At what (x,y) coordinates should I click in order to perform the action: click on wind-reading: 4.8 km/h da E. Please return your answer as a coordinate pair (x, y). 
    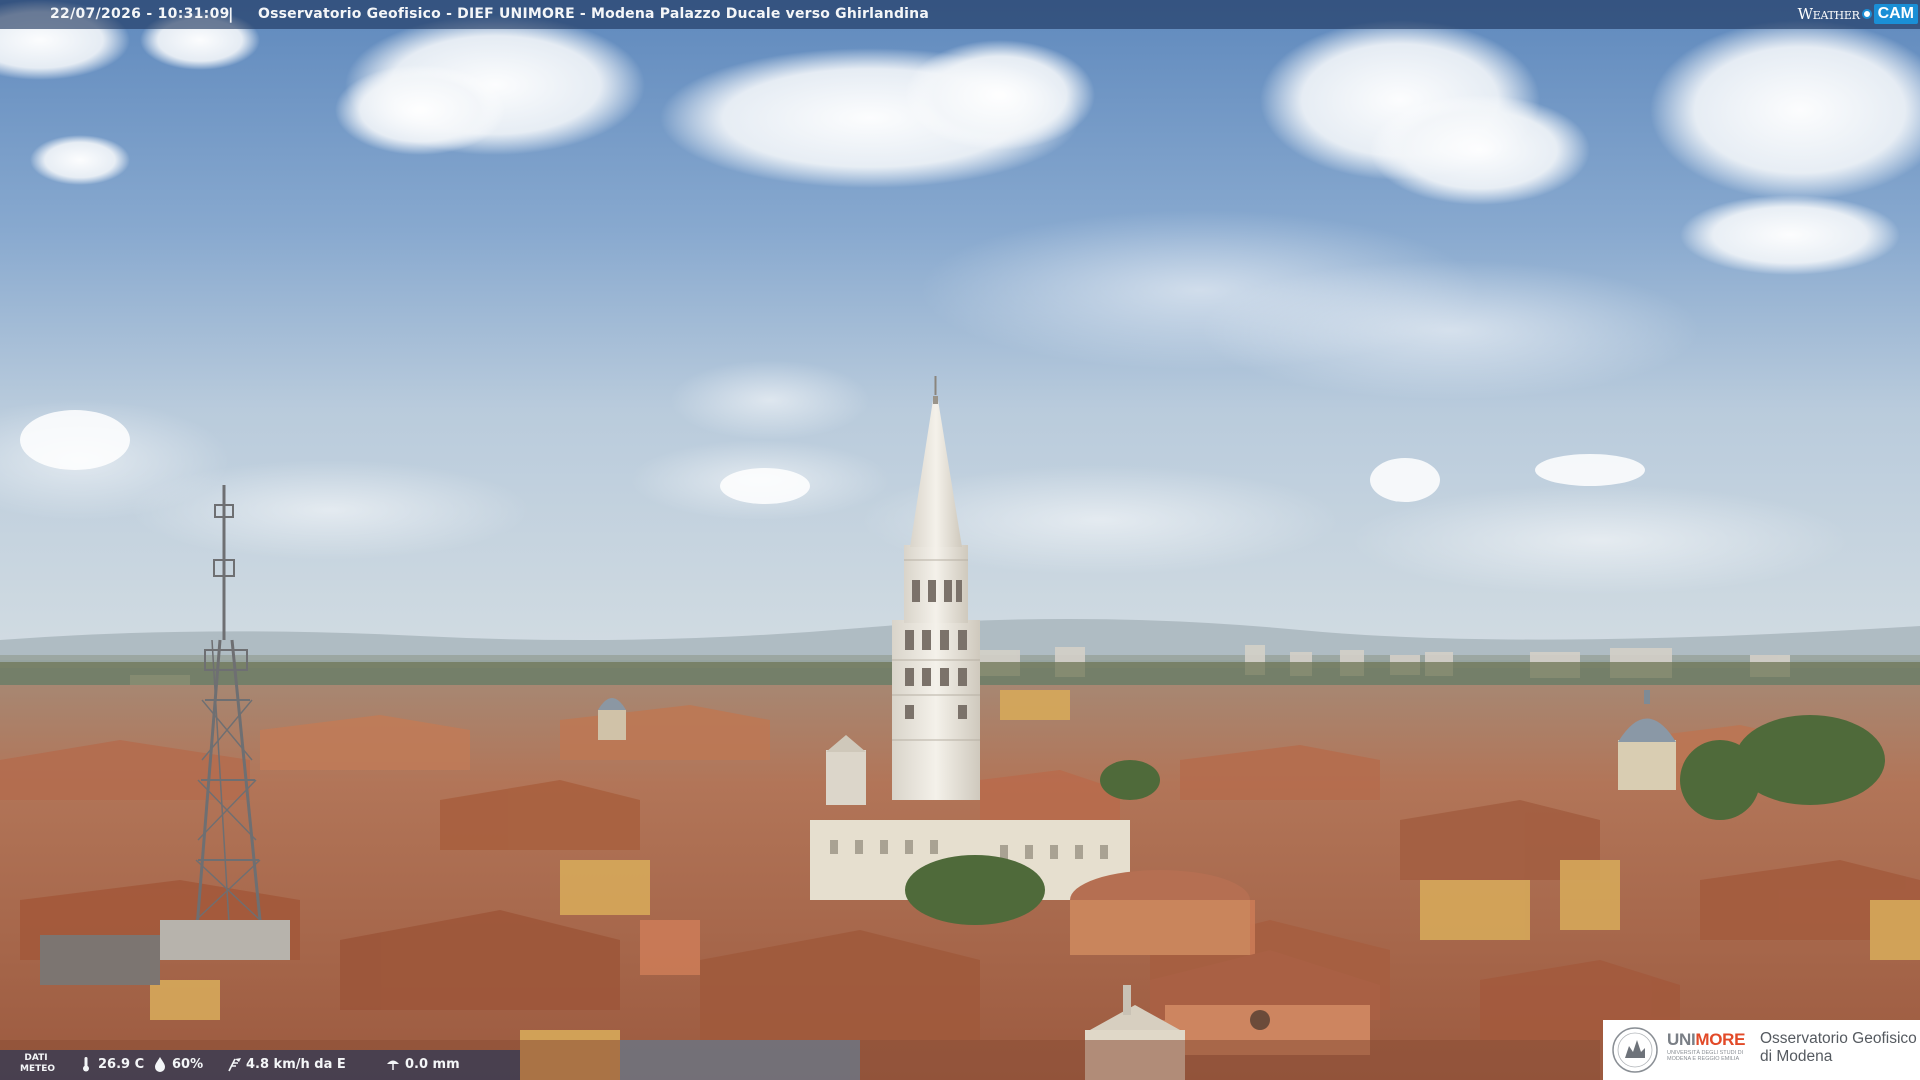
    Looking at the image, I should click on (286, 1064).